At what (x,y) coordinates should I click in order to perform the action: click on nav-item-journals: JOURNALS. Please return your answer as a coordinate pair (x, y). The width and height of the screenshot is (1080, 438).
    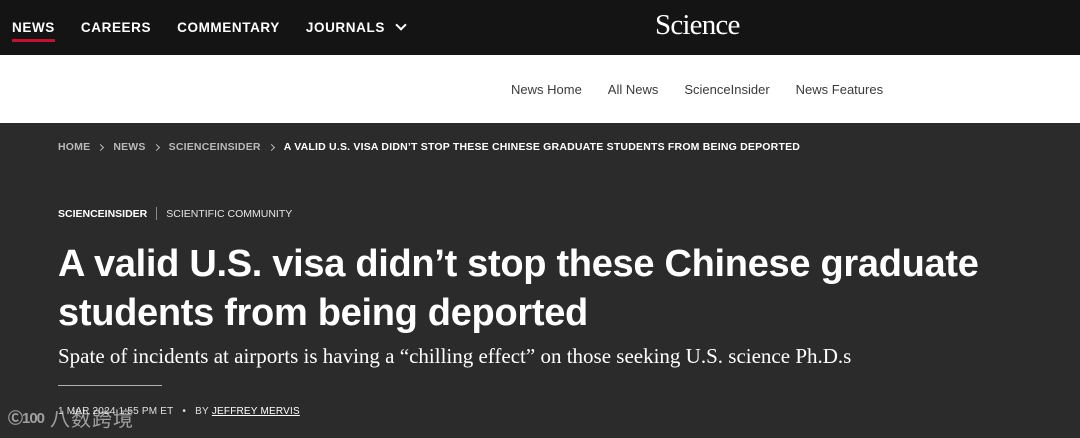
    Looking at the image, I should click on (356, 27).